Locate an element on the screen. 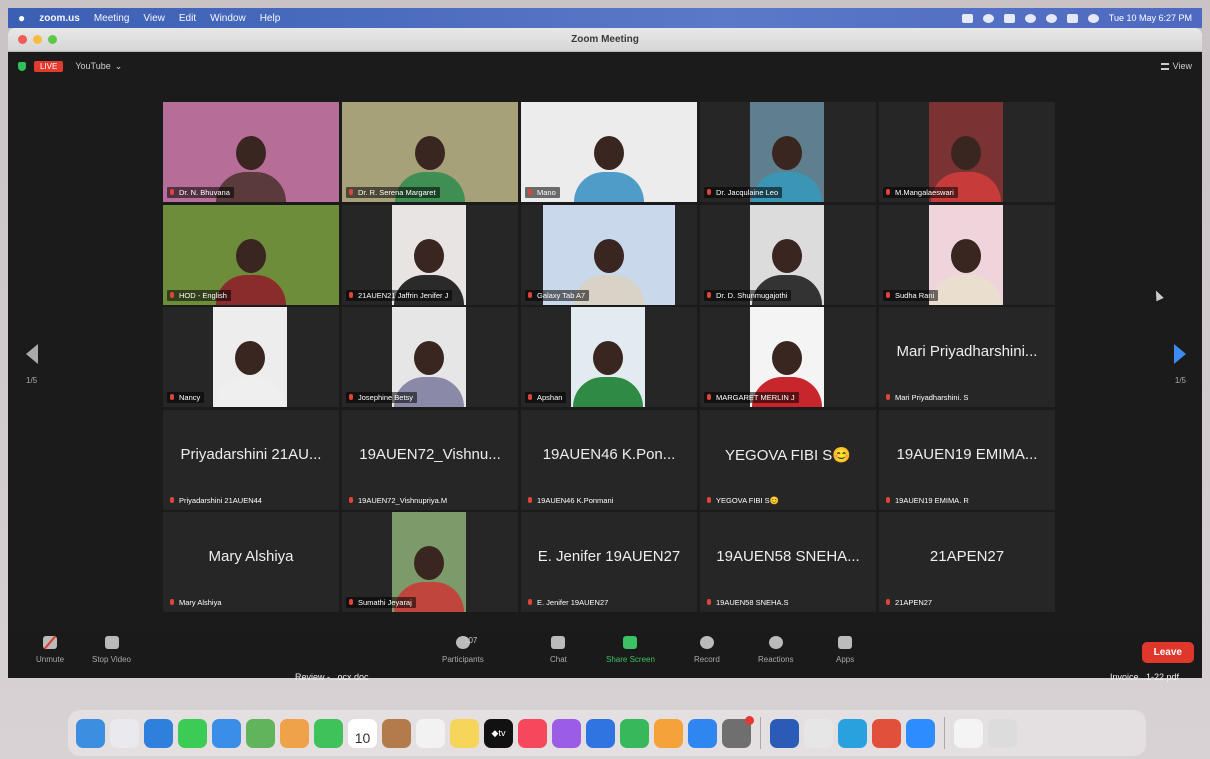 Image resolution: width=1210 pixels, height=759 pixels. menu-edit: Edit is located at coordinates (187, 18).